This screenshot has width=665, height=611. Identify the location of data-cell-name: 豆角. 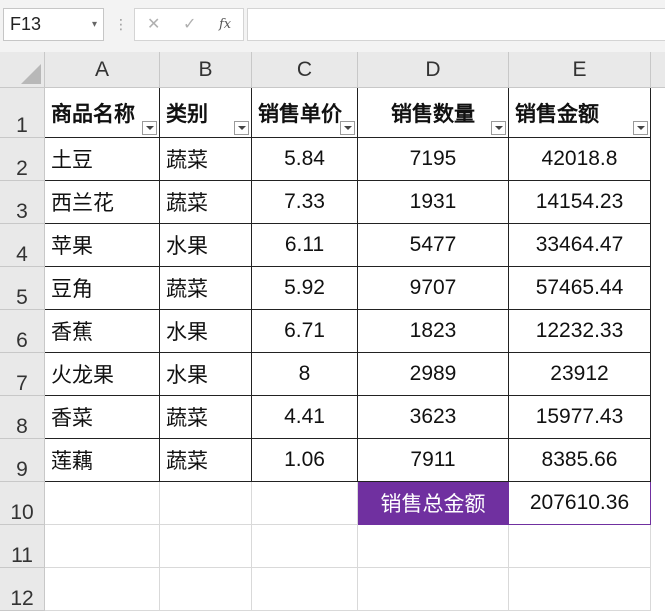
(102, 288).